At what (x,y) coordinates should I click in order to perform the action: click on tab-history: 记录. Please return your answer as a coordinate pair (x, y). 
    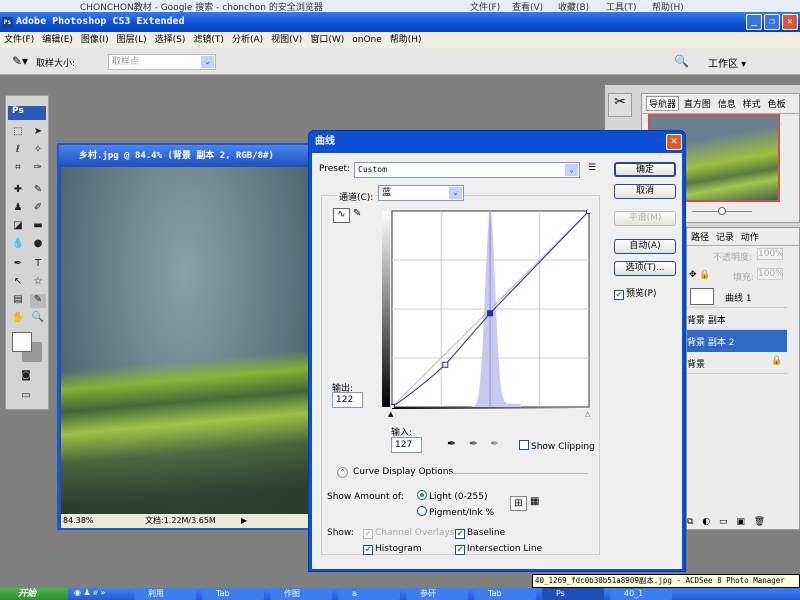
    Looking at the image, I should click on (725, 236).